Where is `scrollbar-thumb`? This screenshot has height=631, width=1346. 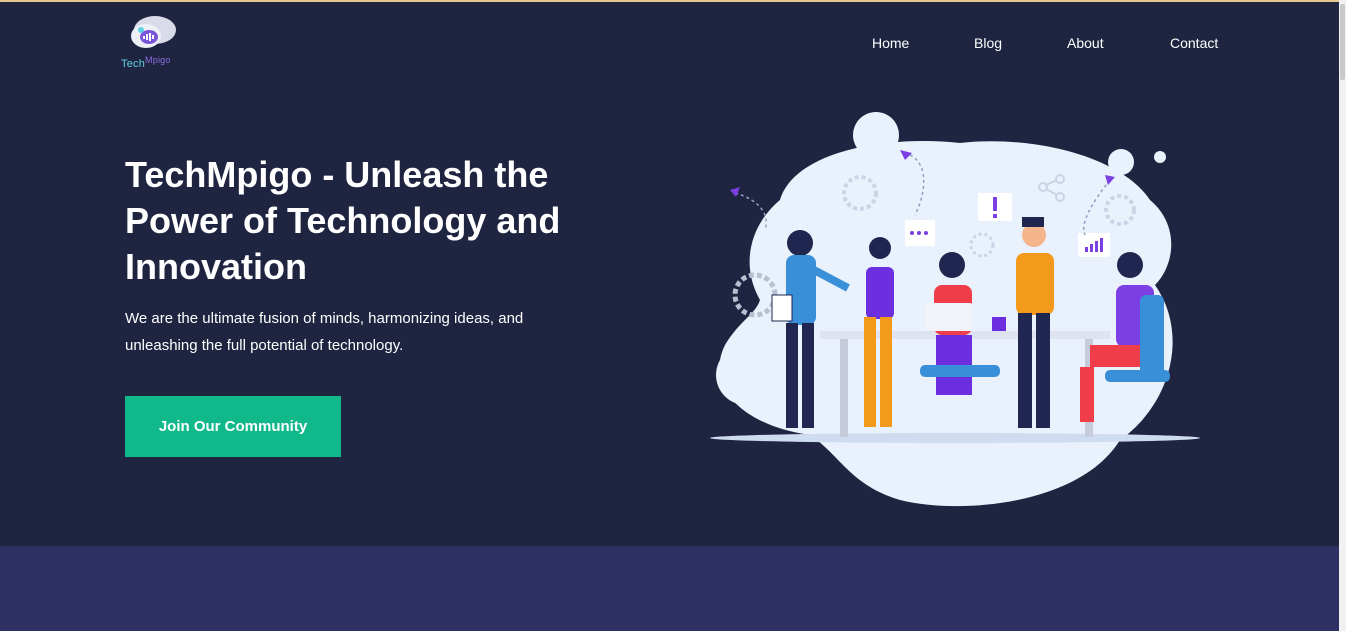
scrollbar-thumb is located at coordinates (1342, 42).